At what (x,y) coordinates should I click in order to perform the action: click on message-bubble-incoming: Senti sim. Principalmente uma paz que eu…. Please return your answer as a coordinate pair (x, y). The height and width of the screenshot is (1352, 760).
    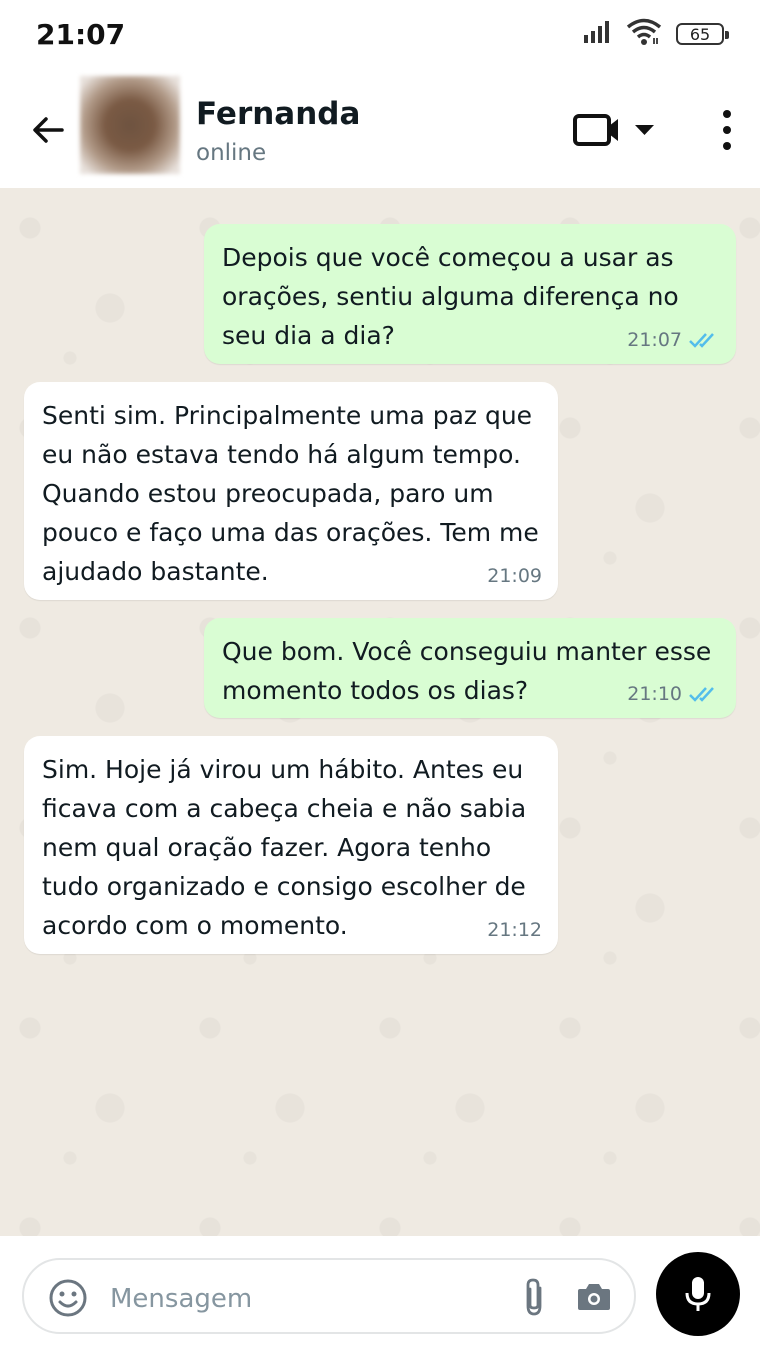
    Looking at the image, I should click on (291, 491).